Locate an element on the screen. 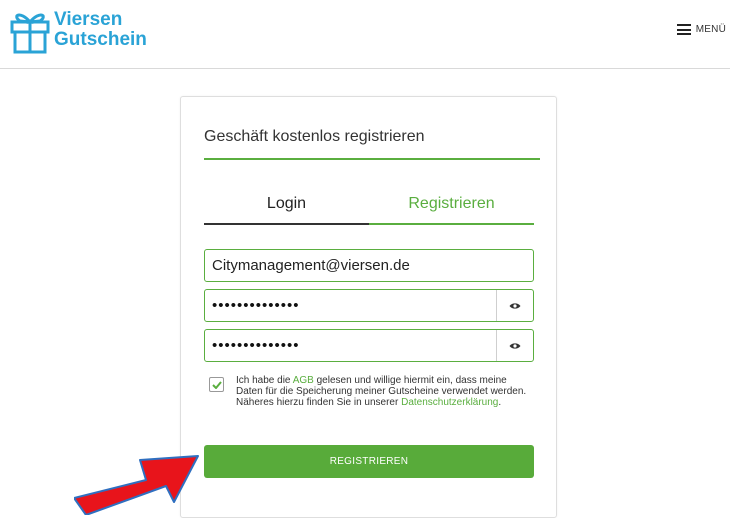  show-password-button is located at coordinates (514, 305).